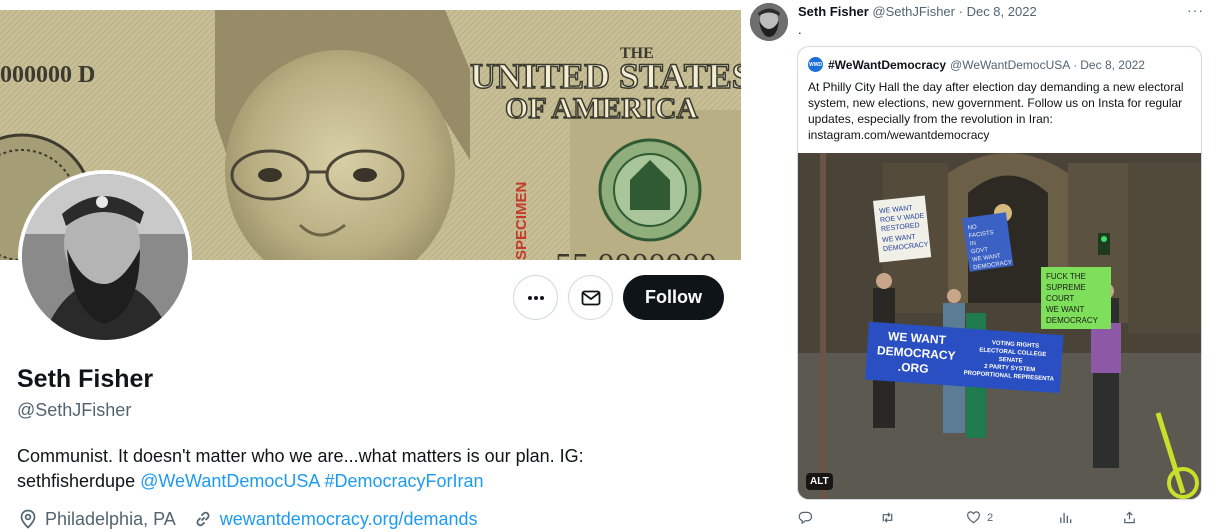 The height and width of the screenshot is (532, 1216). I want to click on profile-location: Philadelphia, PA, so click(110, 518).